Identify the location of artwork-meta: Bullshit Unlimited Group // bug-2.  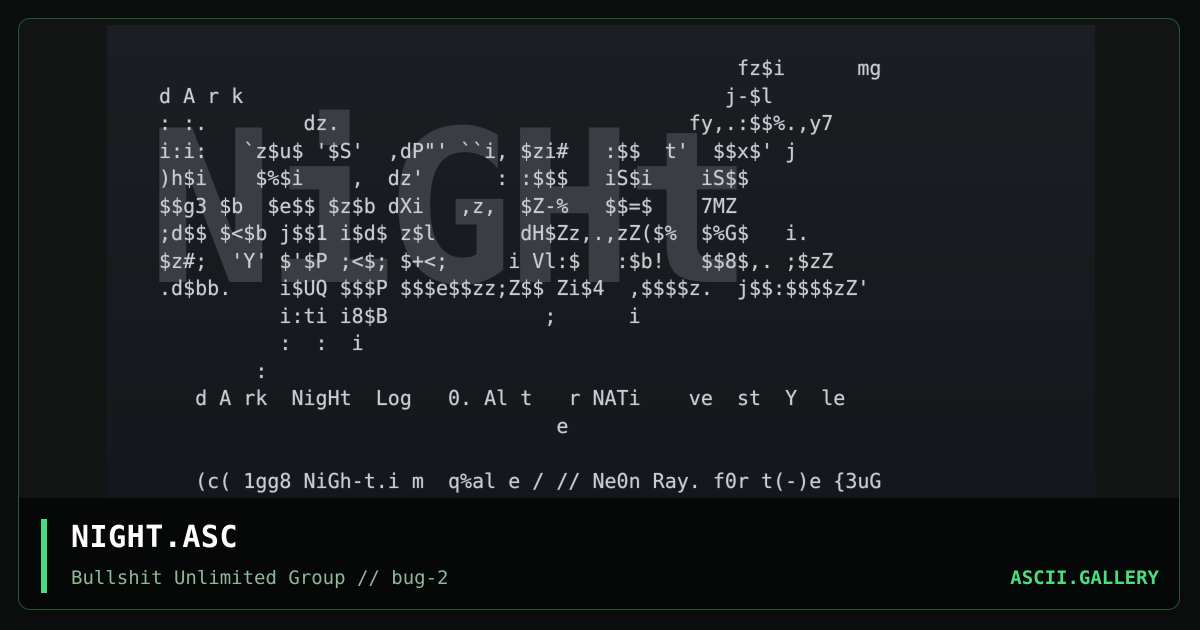
(260, 578).